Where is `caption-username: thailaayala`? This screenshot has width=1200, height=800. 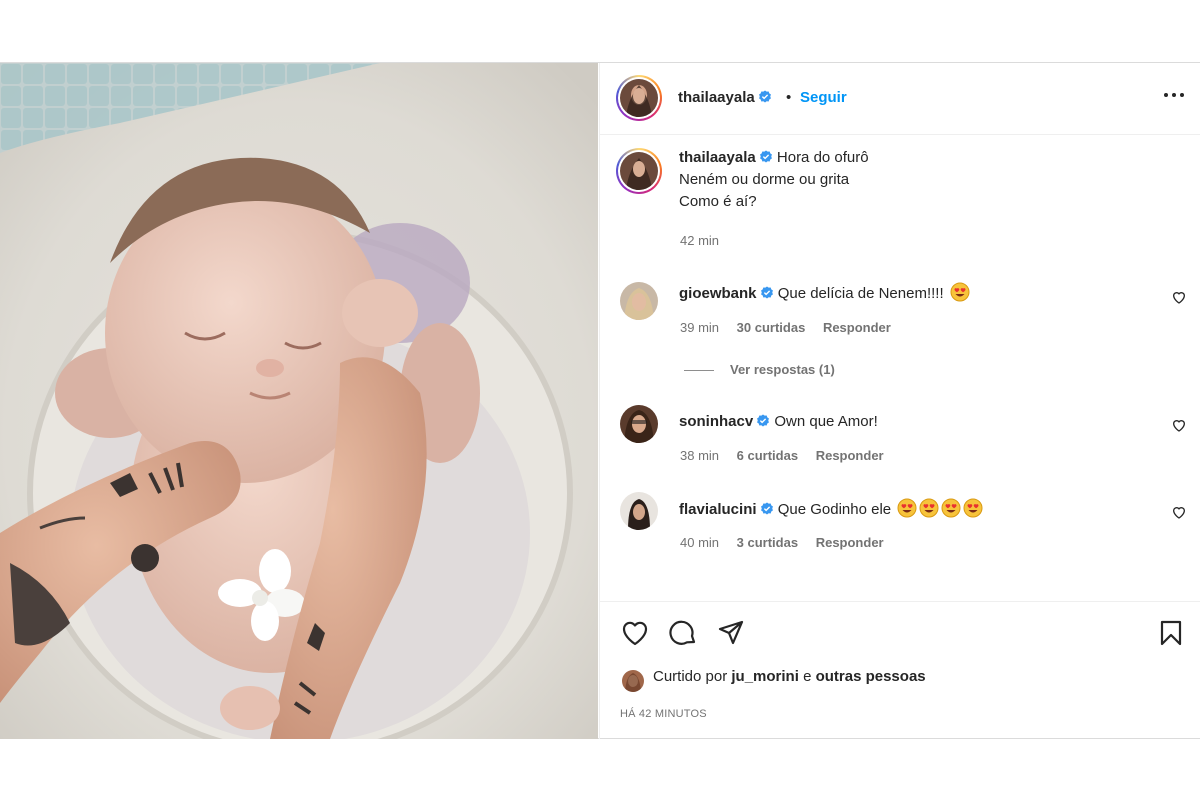
caption-username: thailaayala is located at coordinates (717, 157).